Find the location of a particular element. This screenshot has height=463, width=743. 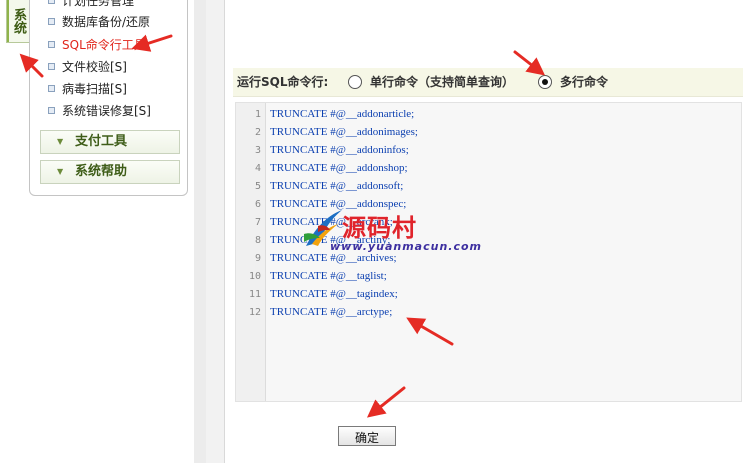

sidebar-tab-system: 系统 is located at coordinates (17, 21).